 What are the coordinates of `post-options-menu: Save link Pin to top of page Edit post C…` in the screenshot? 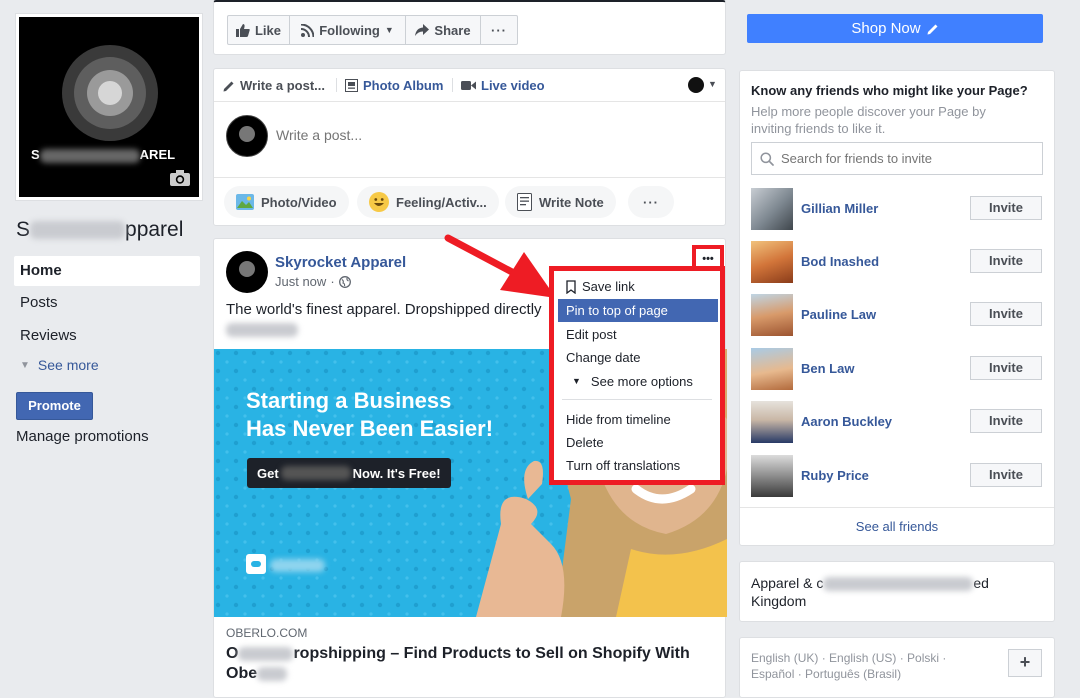 It's located at (637, 375).